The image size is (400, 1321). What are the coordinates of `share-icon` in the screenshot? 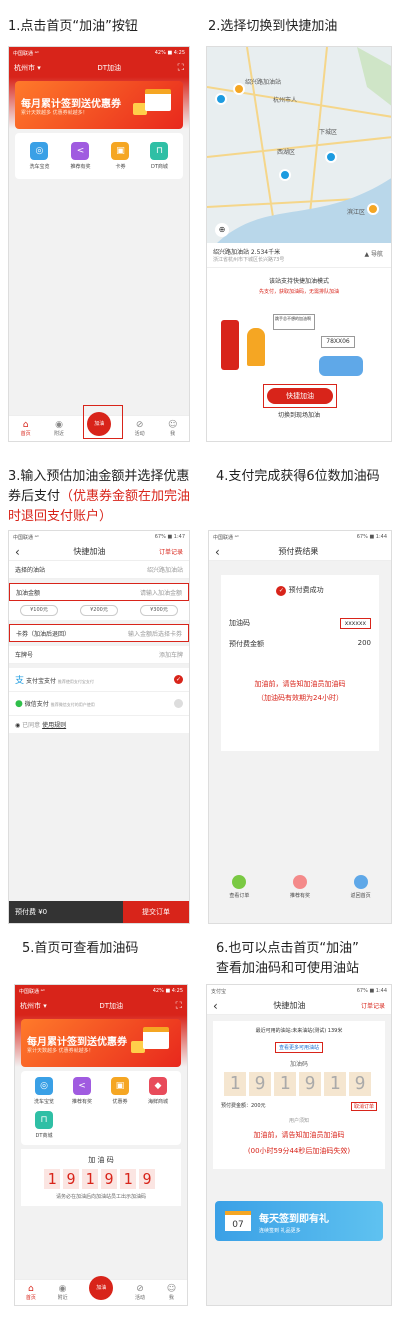 It's located at (299, 882).